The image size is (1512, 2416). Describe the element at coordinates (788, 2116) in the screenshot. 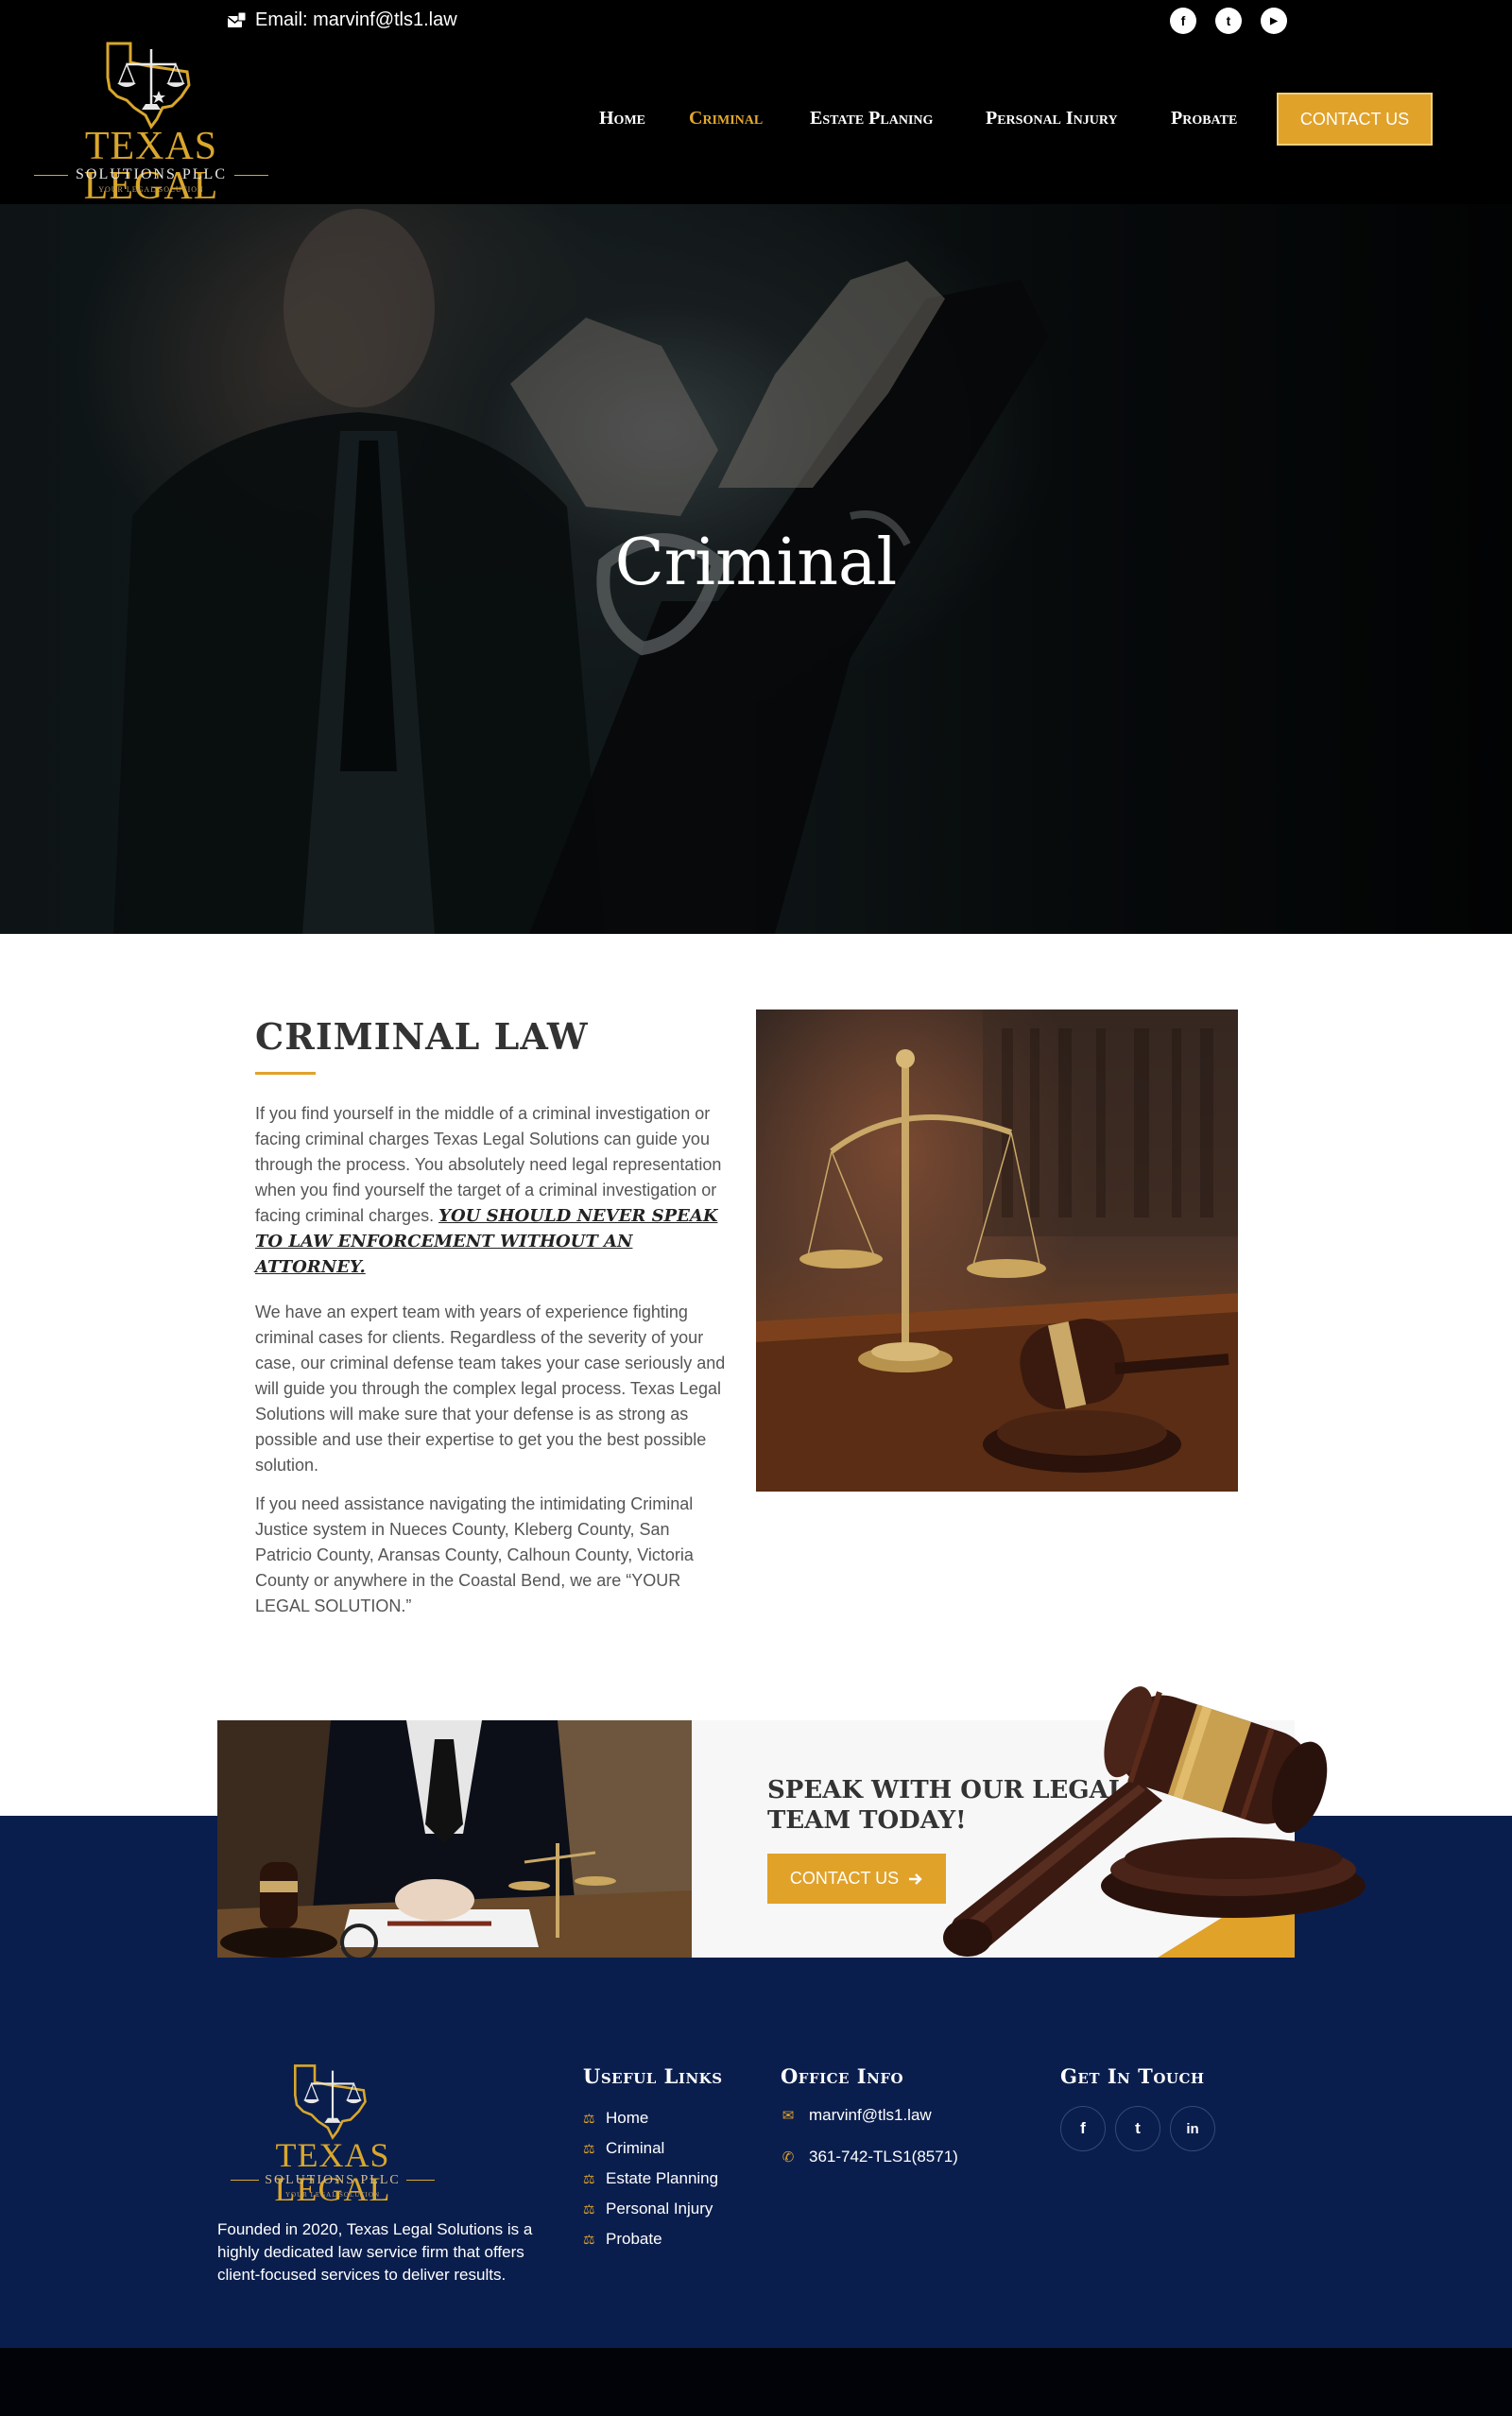

I see `envelope-icon: ✉` at that location.